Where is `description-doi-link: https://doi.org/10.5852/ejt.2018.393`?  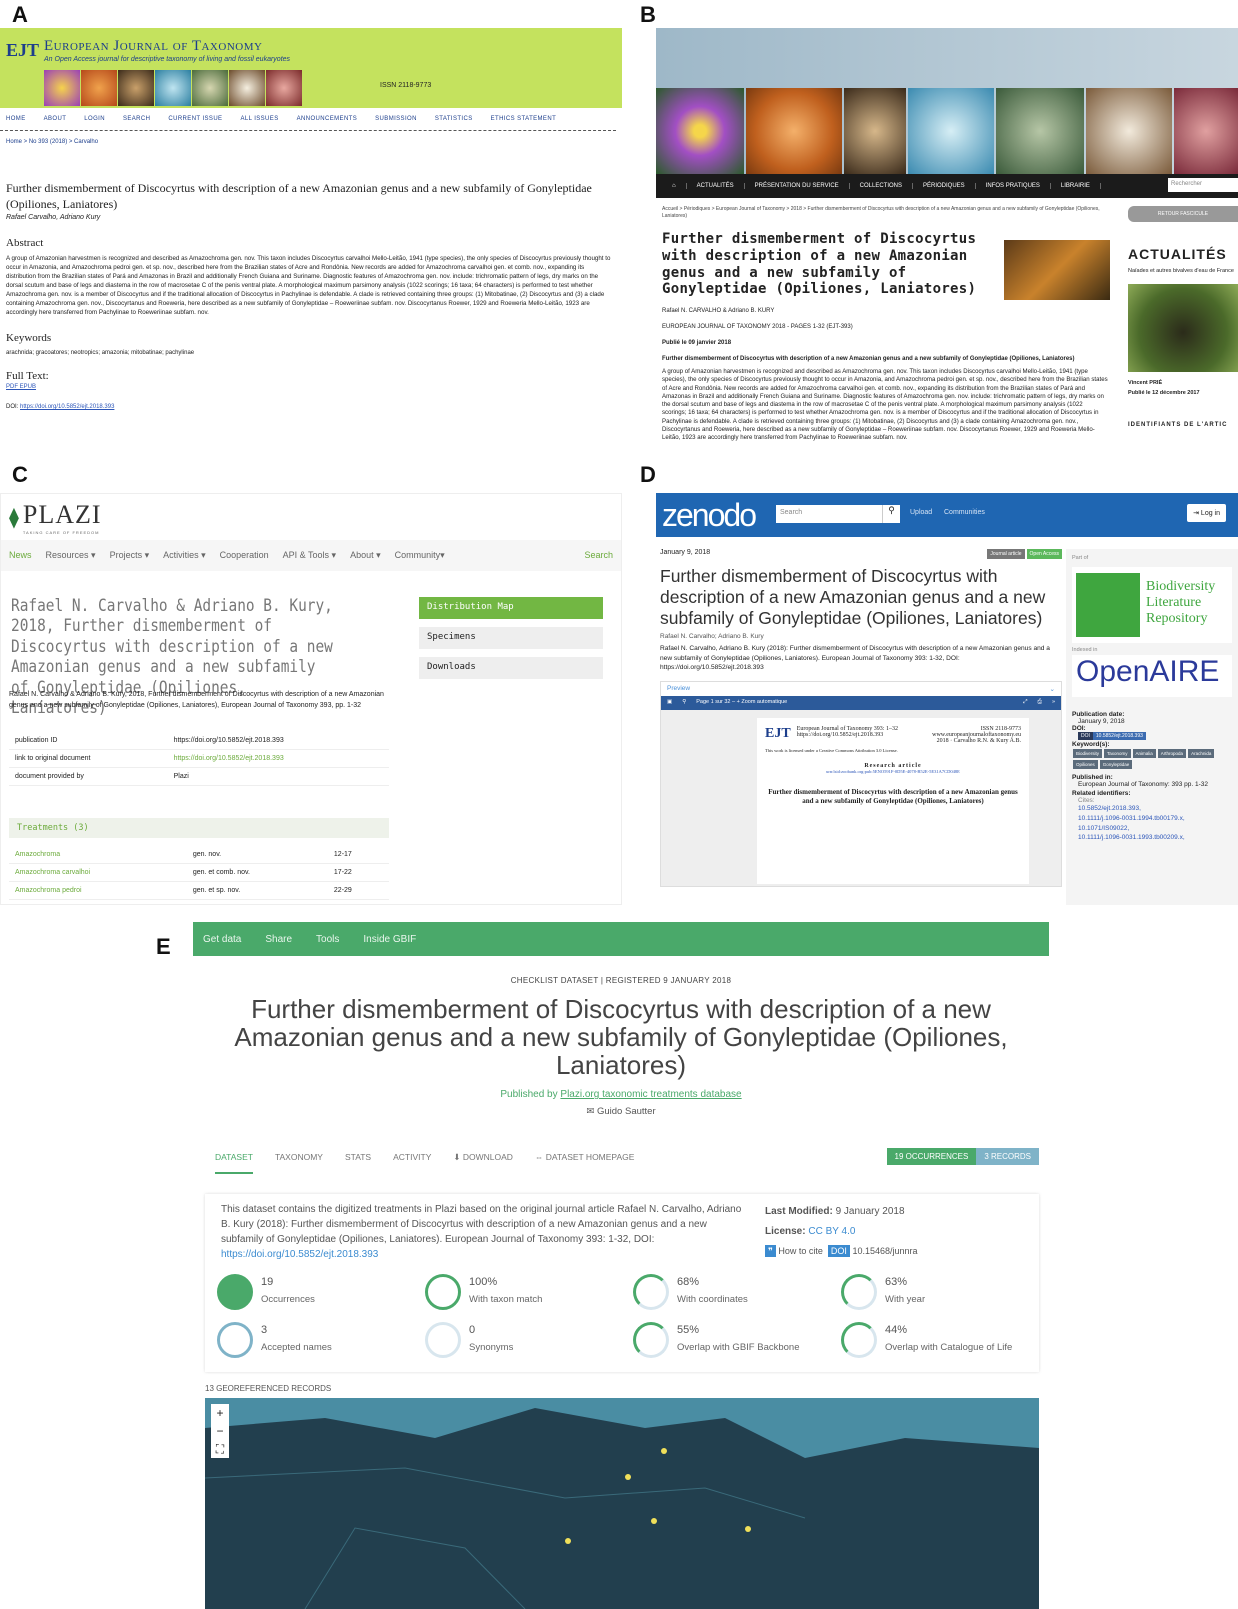
description-doi-link: https://doi.org/10.5852/ejt.2018.393 is located at coordinates (299, 1254).